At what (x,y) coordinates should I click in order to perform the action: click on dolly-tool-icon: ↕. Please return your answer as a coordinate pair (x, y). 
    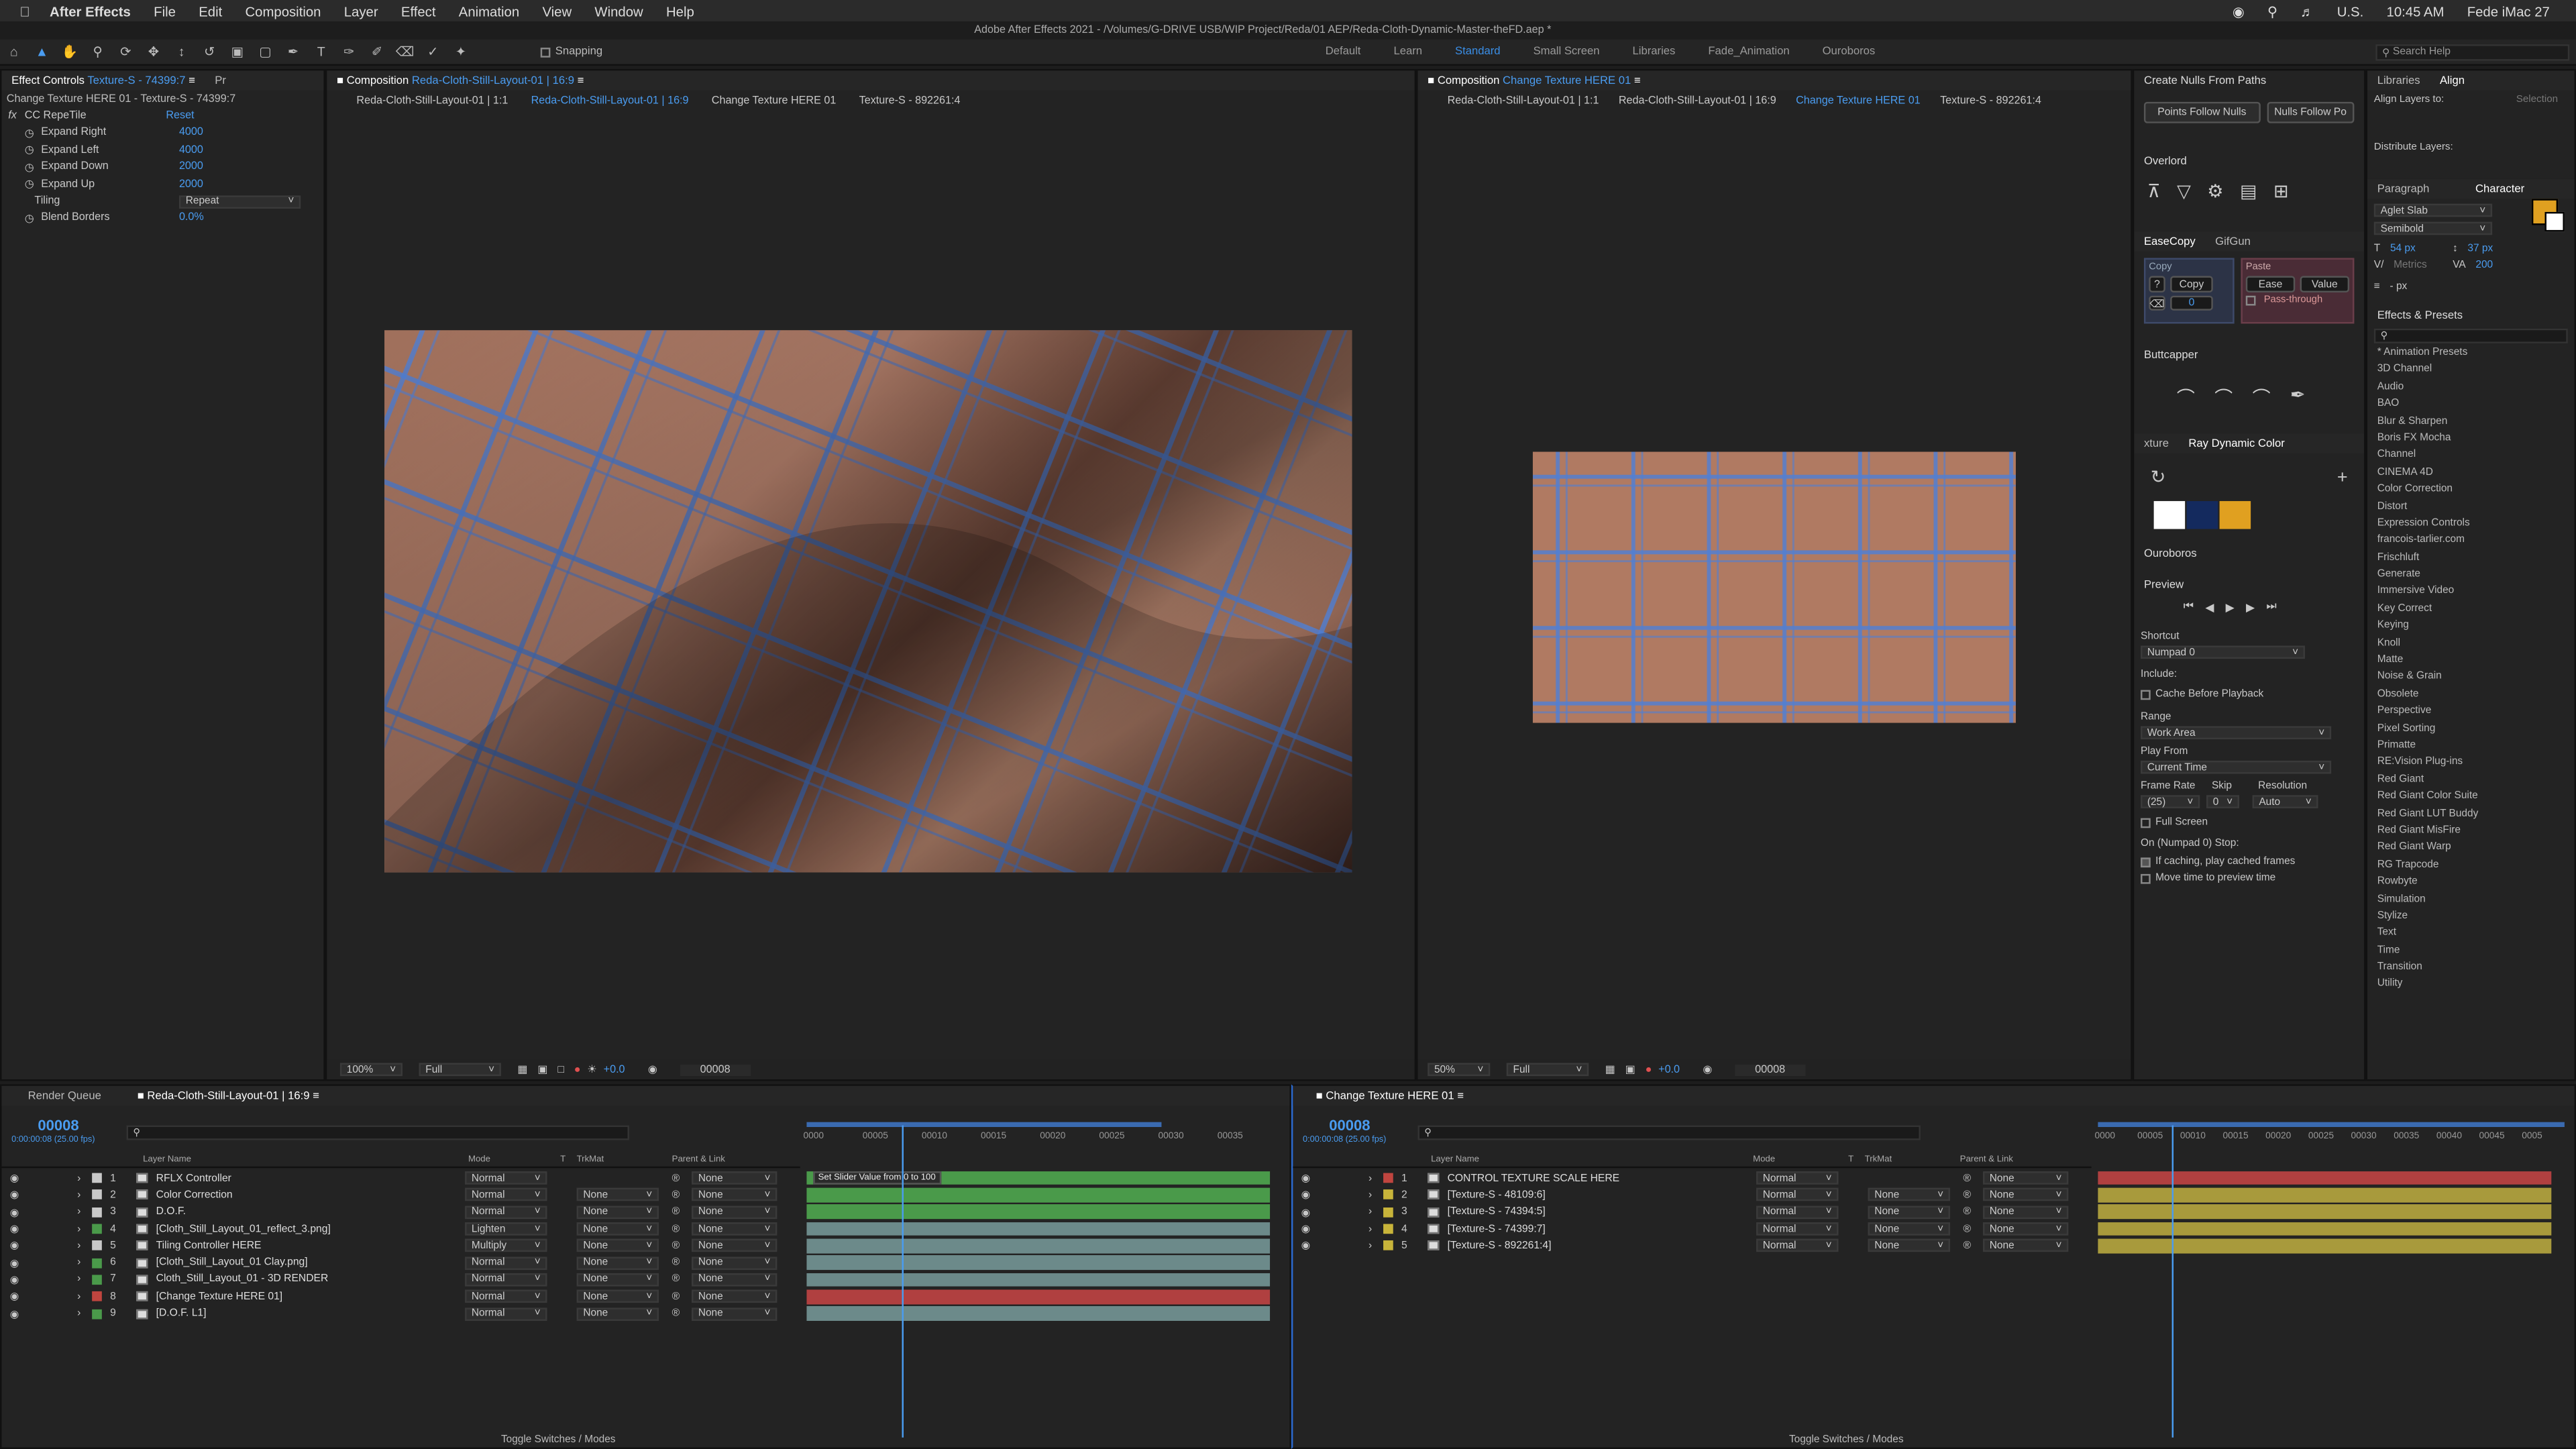
    Looking at the image, I should click on (181, 52).